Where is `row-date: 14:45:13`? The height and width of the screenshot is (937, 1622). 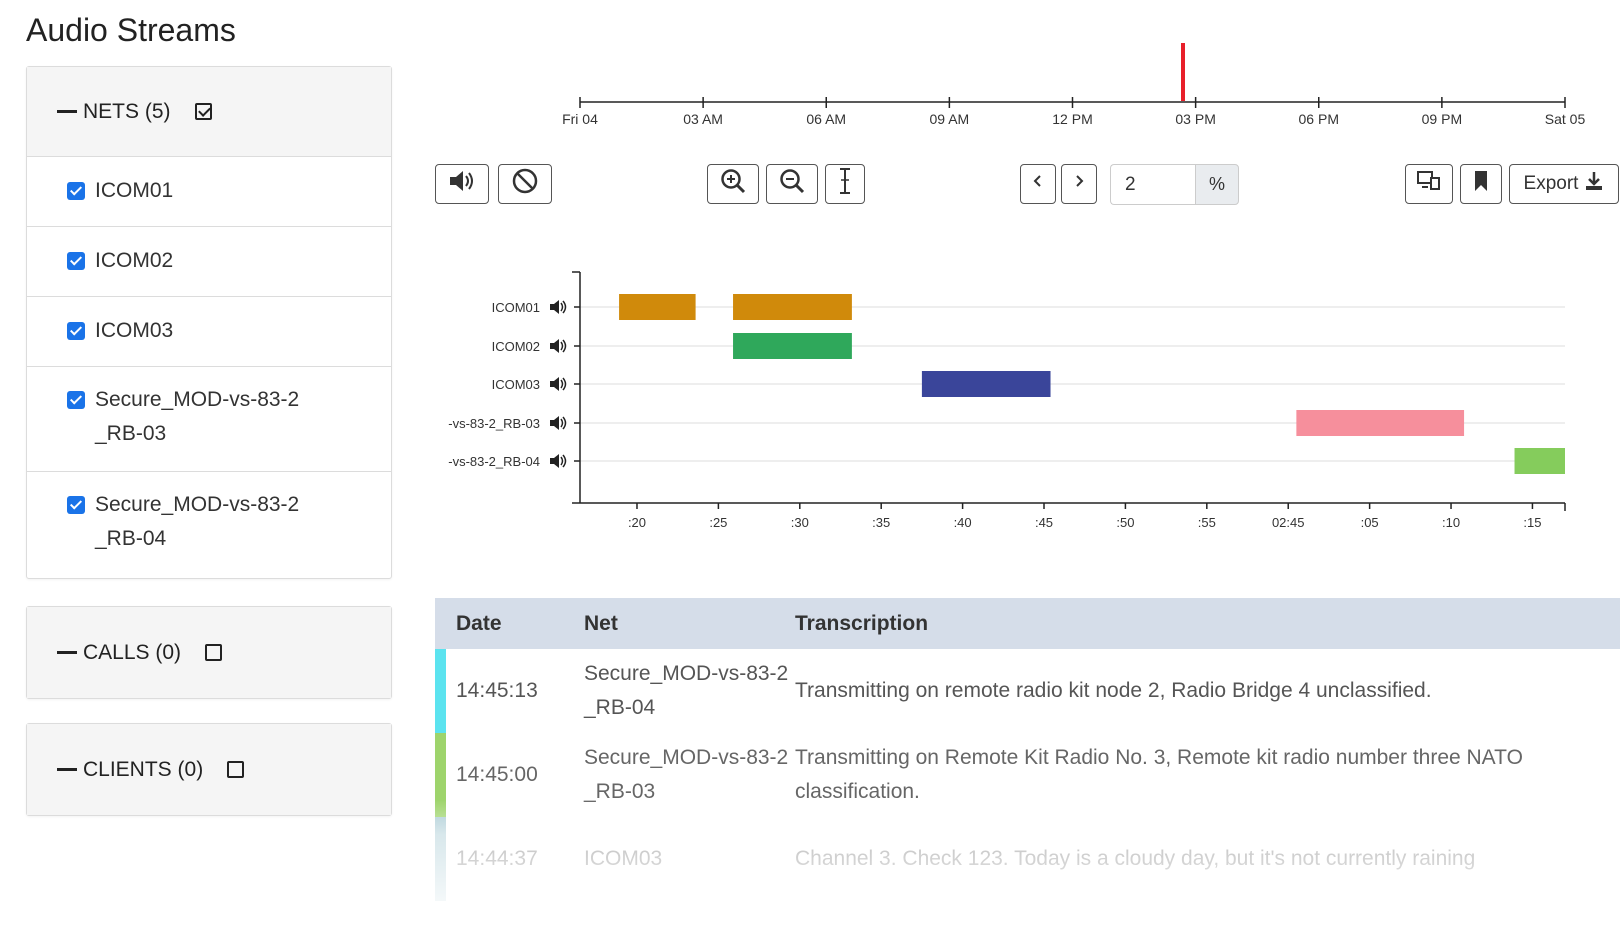 row-date: 14:45:13 is located at coordinates (497, 690).